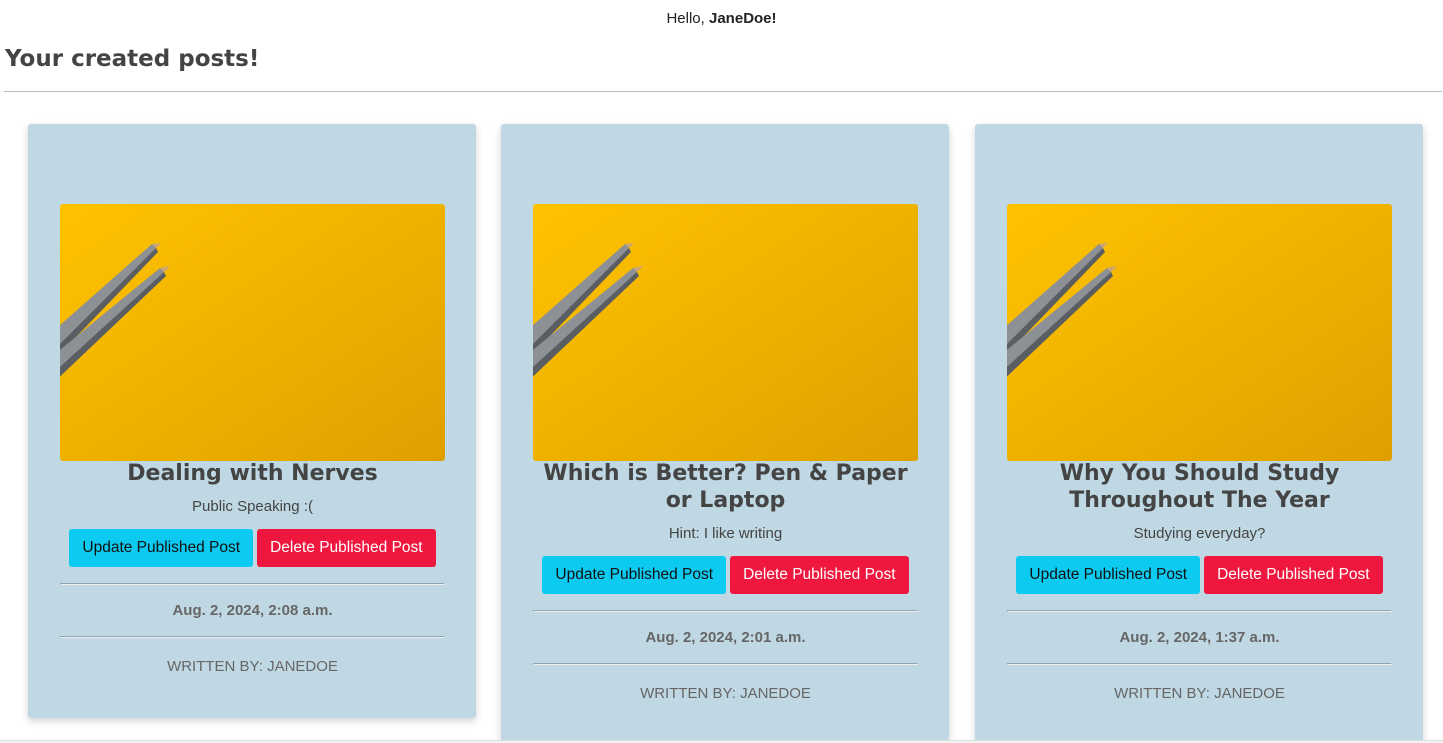  I want to click on post-title: Why You Should Study Throughout The Year, so click(1199, 487).